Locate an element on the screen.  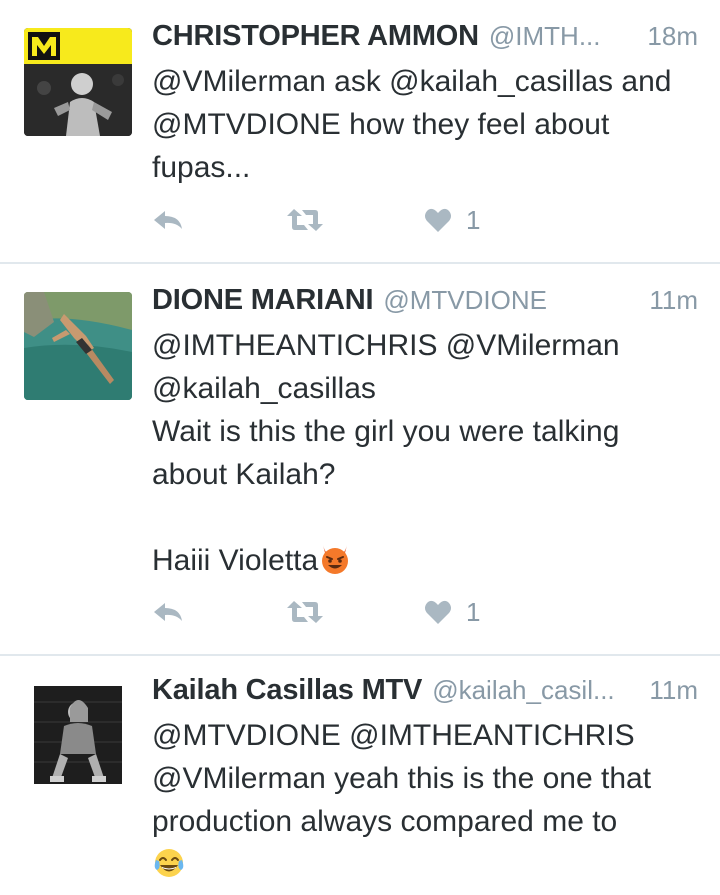
timestamp: 18m is located at coordinates (672, 36).